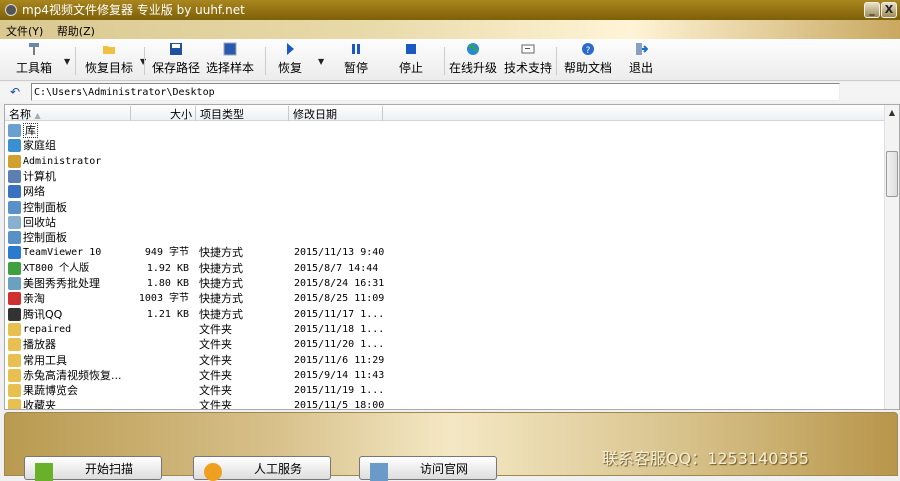  Describe the element at coordinates (473, 49) in the screenshot. I see `globe-icon` at that location.